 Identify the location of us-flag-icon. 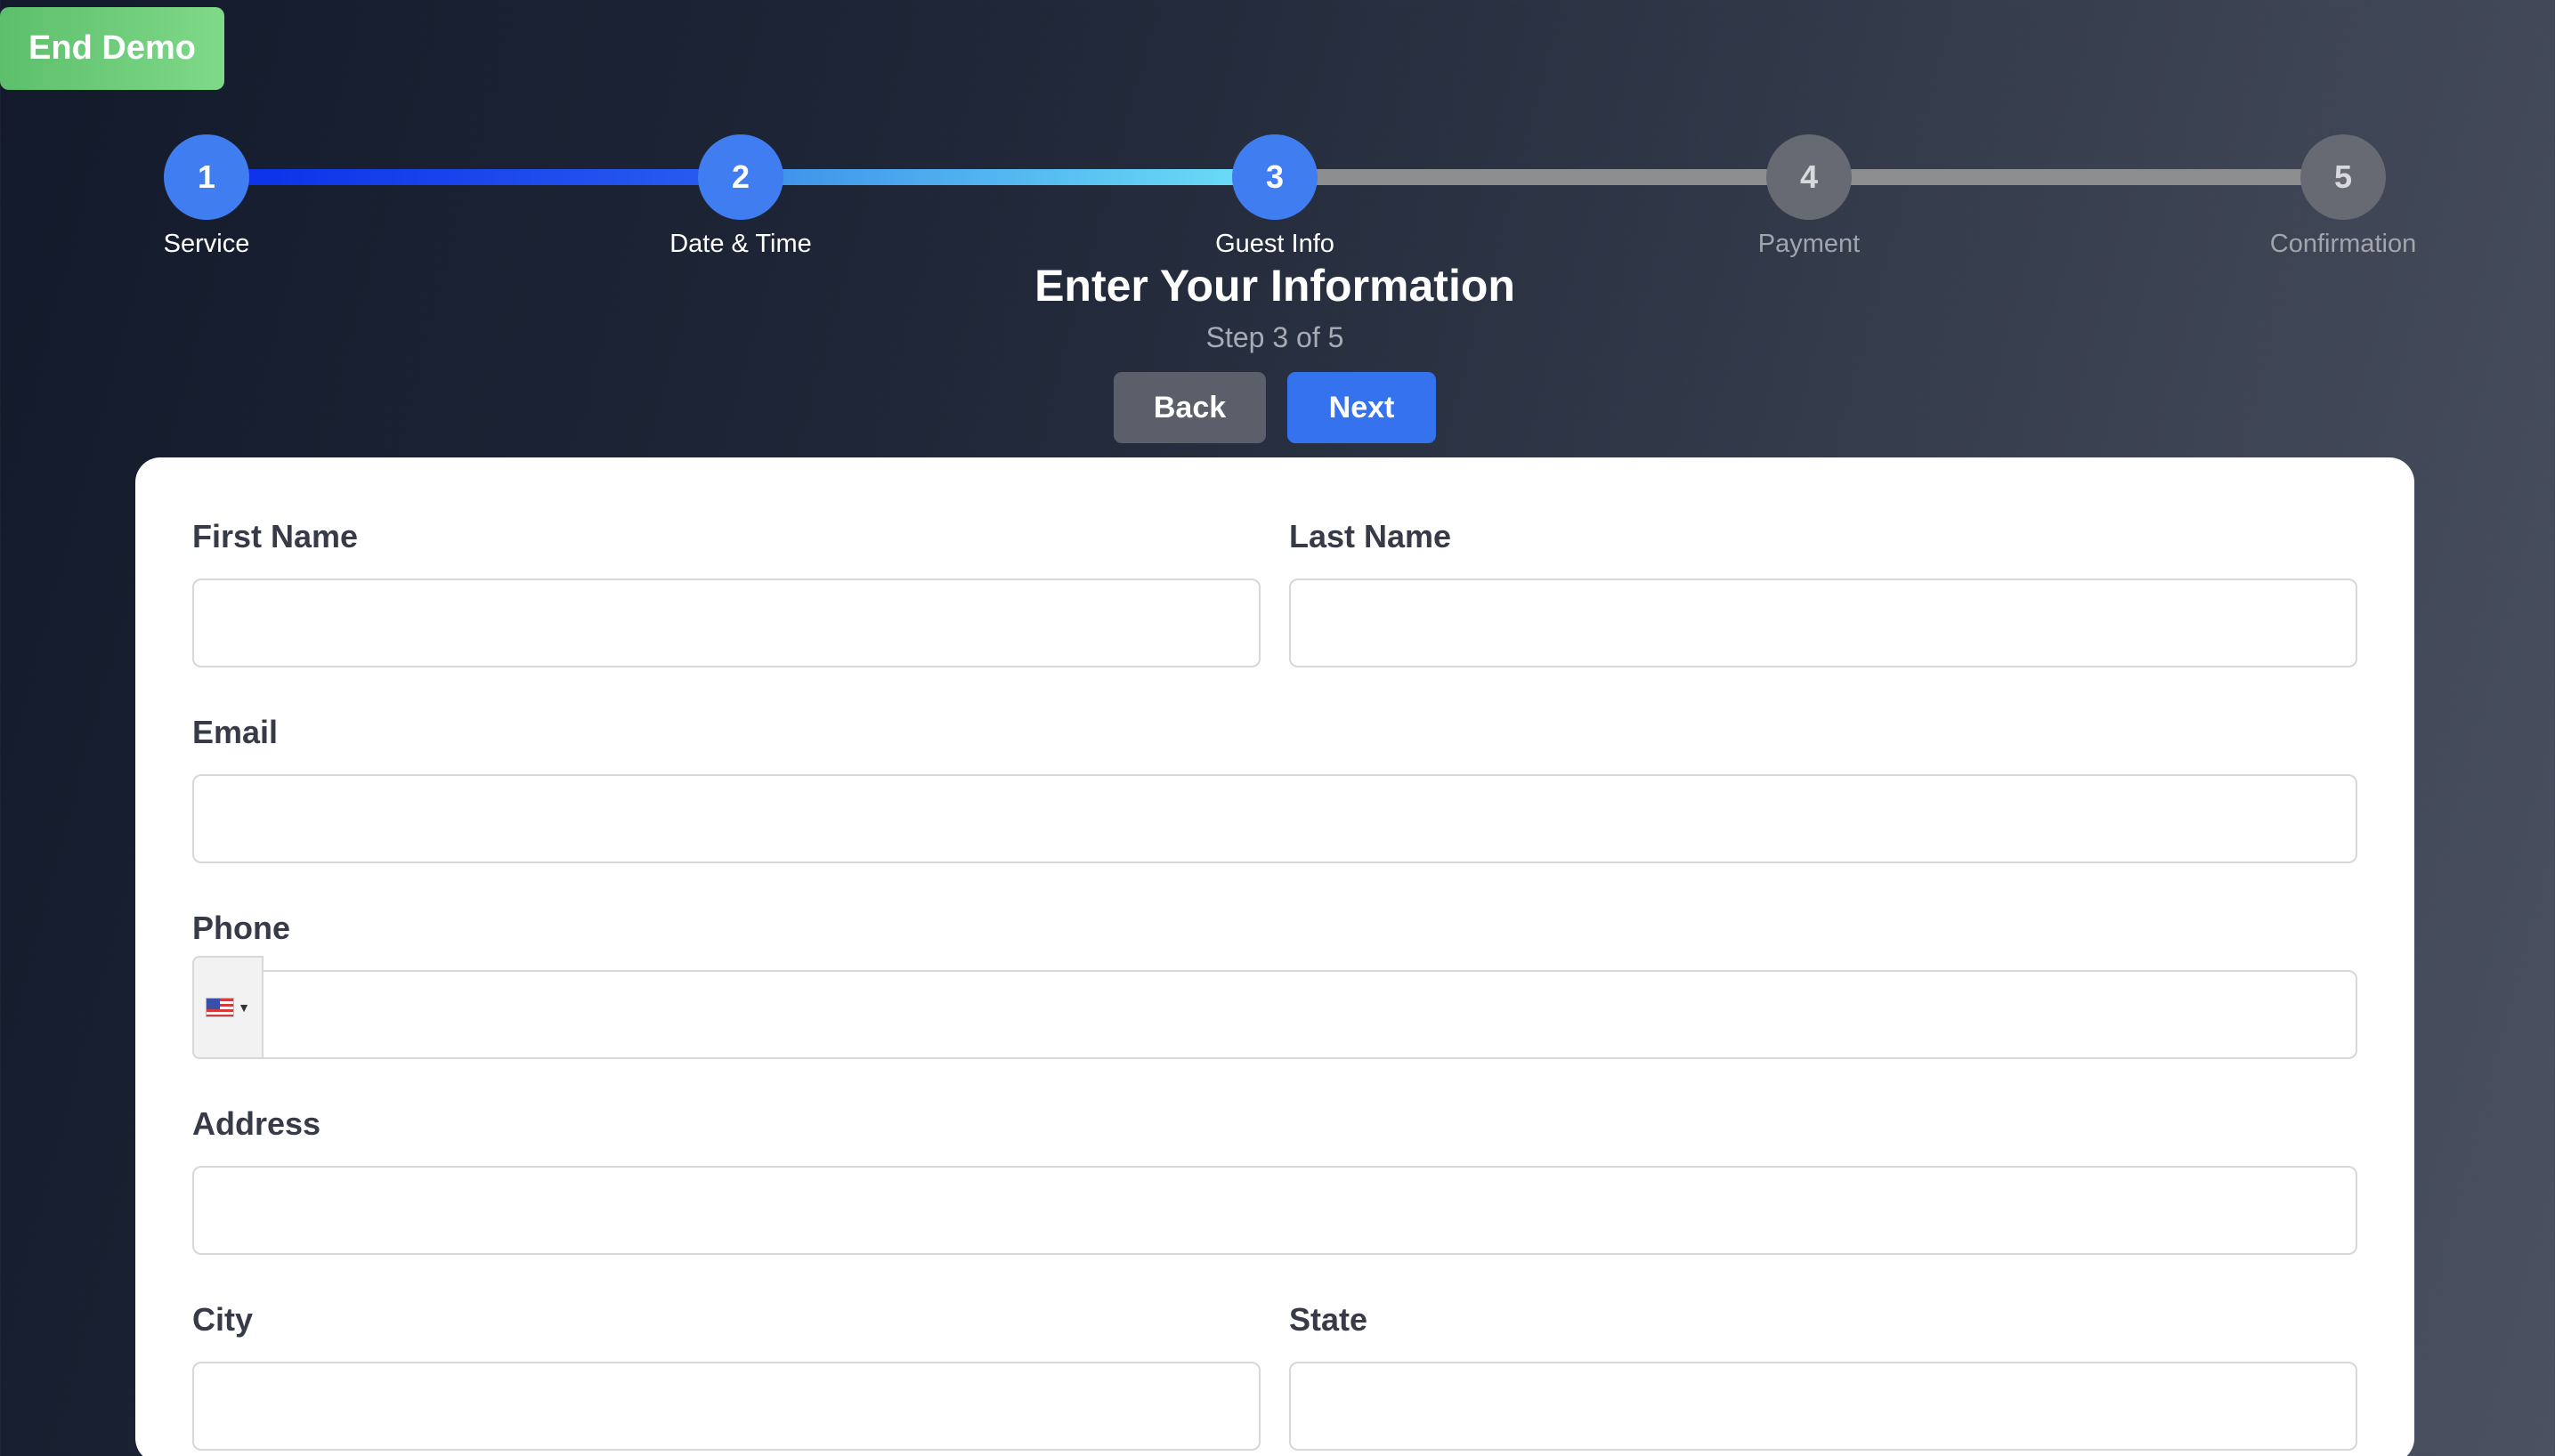
(220, 1007).